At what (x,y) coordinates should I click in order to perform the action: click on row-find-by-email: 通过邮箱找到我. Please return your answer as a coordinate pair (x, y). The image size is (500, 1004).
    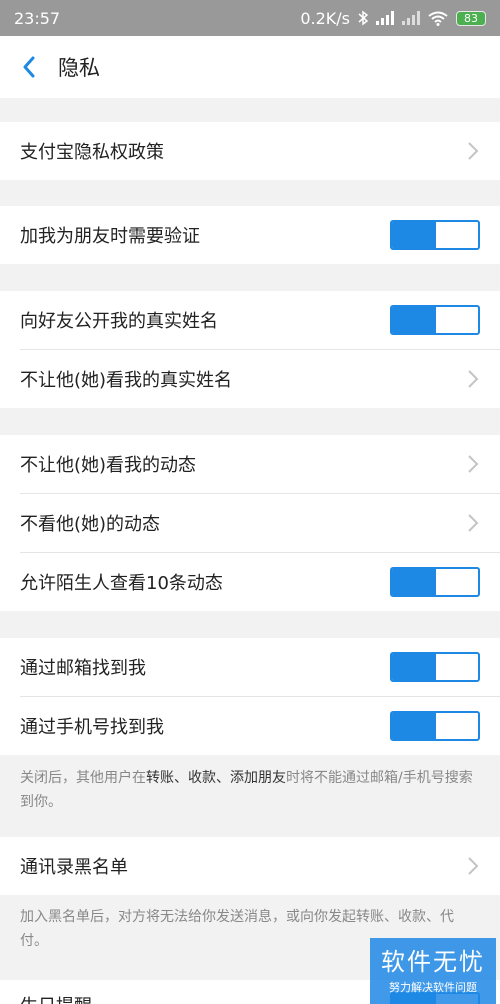
    Looking at the image, I should click on (250, 667).